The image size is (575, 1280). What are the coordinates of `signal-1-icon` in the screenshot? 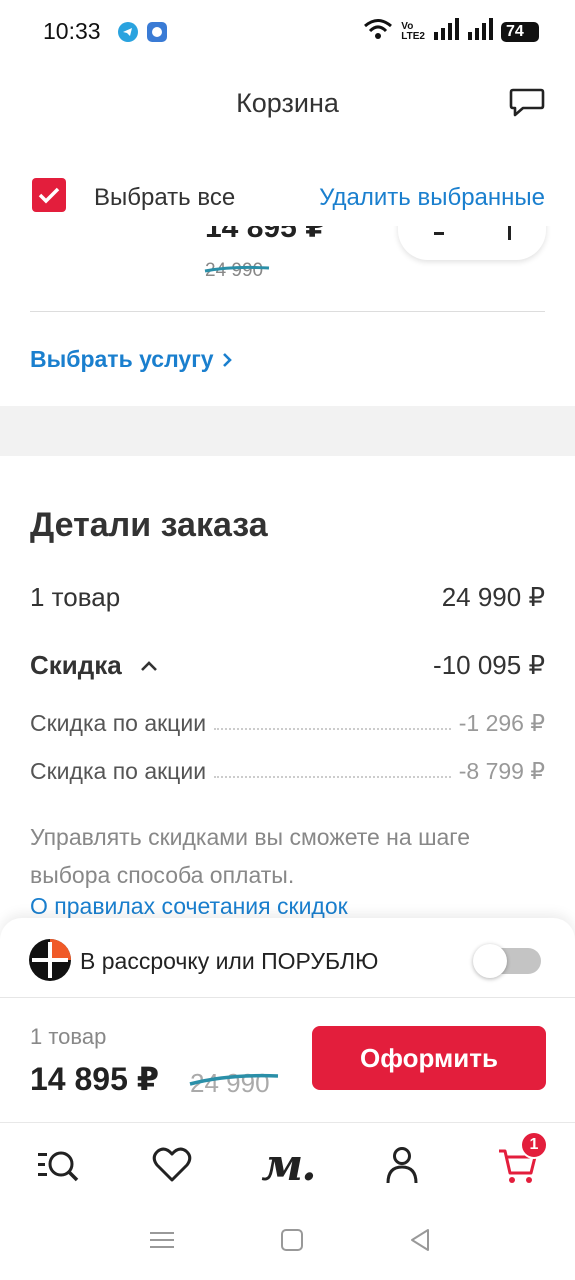 It's located at (446, 31).